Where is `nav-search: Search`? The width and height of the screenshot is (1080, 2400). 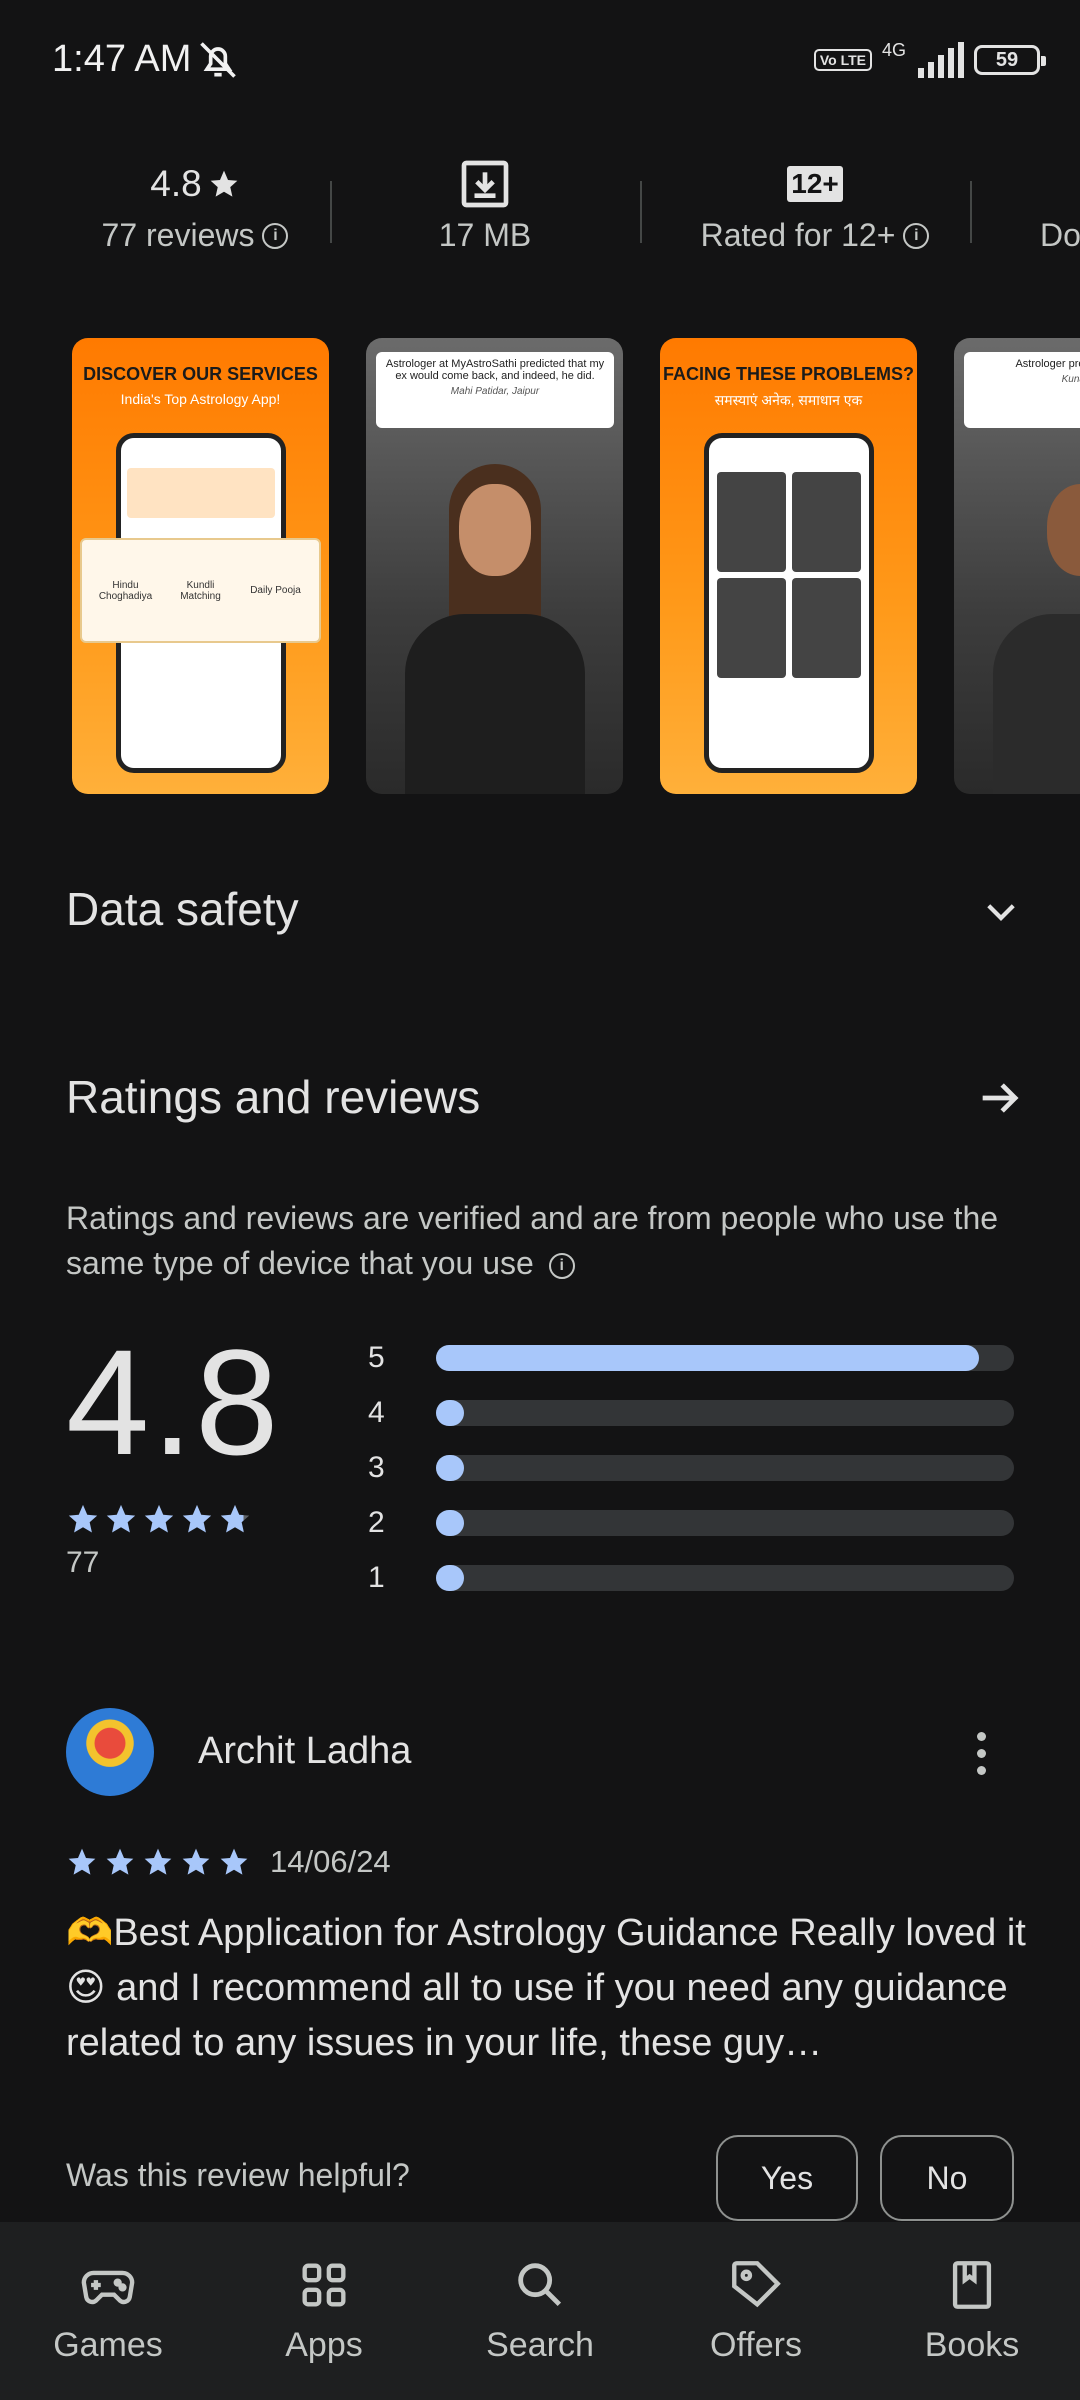
nav-search: Search is located at coordinates (540, 2311).